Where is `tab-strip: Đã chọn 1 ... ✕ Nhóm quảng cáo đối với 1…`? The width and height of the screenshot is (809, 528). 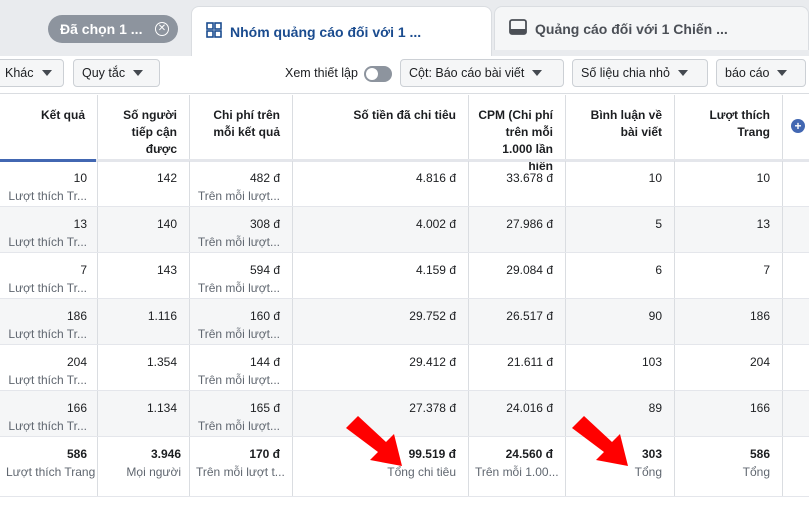 tab-strip: Đã chọn 1 ... ✕ Nhóm quảng cáo đối với 1… is located at coordinates (404, 28).